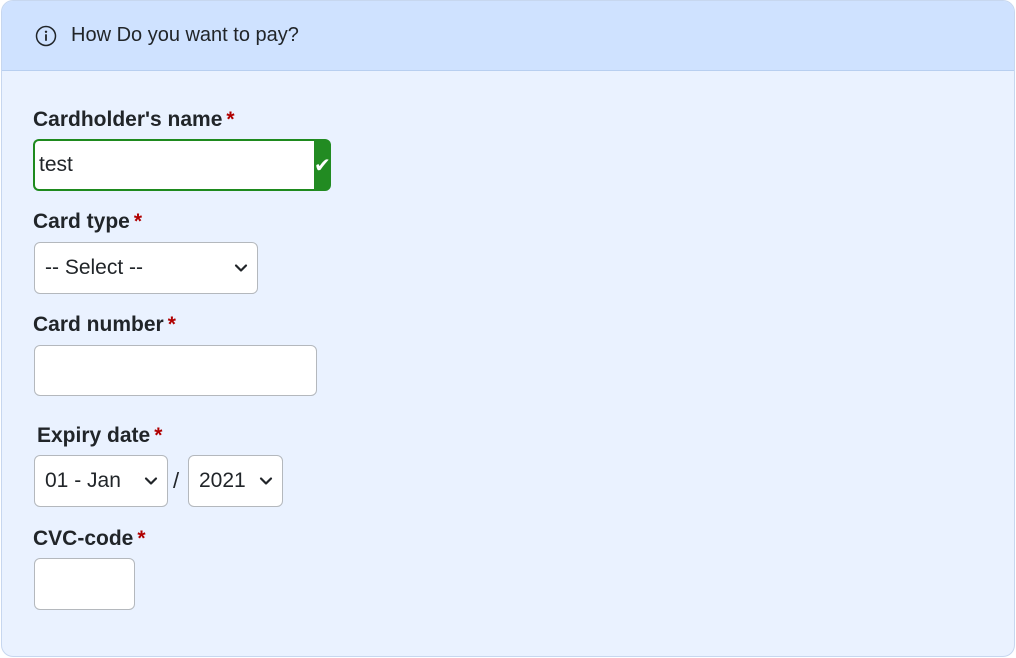  What do you see at coordinates (84, 584) in the screenshot?
I see `cvc-code-input` at bounding box center [84, 584].